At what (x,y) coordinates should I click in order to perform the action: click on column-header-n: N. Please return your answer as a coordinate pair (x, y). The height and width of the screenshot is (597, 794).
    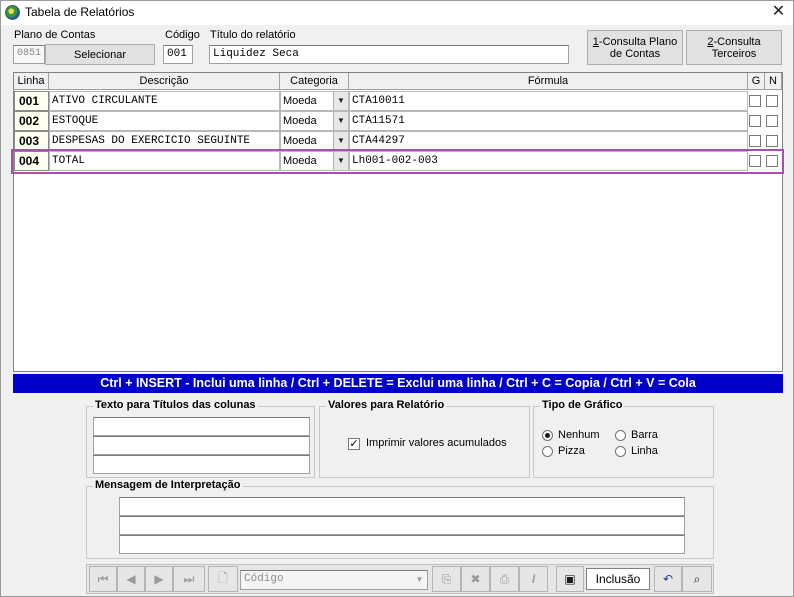
    Looking at the image, I should click on (773, 81).